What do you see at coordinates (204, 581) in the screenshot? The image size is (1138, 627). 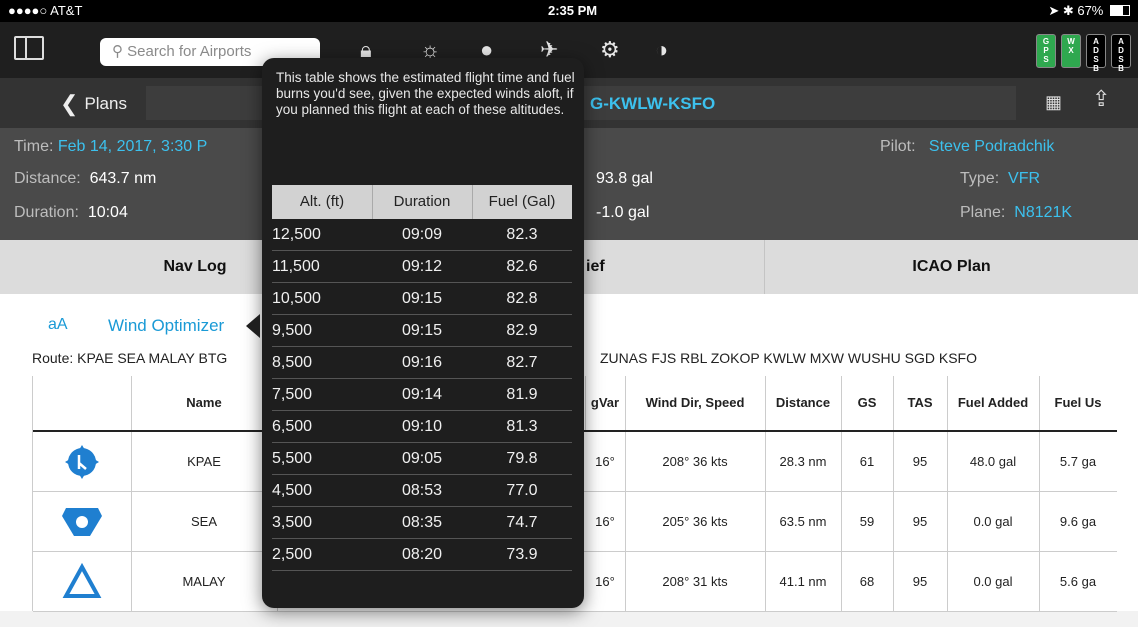 I see `waypoint-name: MALAY` at bounding box center [204, 581].